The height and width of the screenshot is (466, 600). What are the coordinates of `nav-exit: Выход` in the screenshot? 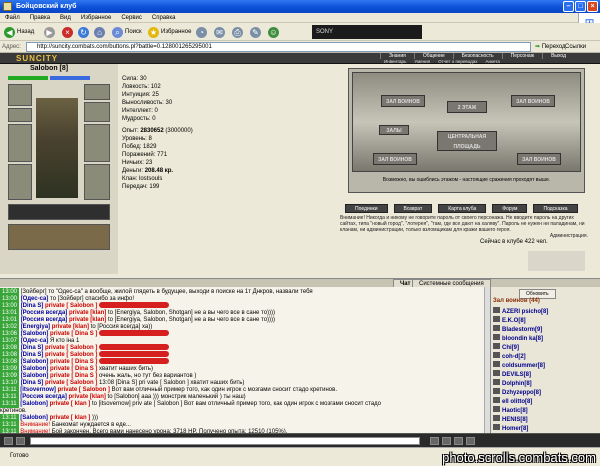 It's located at (558, 56).